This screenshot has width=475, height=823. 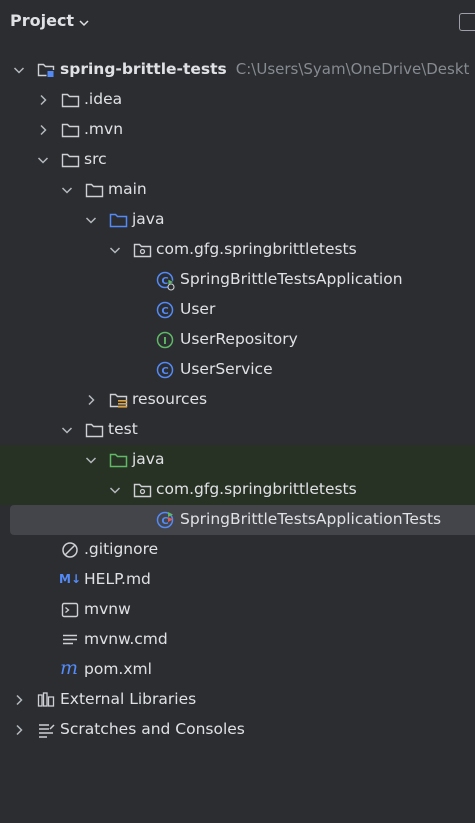 I want to click on tree-item-label: Scratches and Consoles, so click(x=152, y=729).